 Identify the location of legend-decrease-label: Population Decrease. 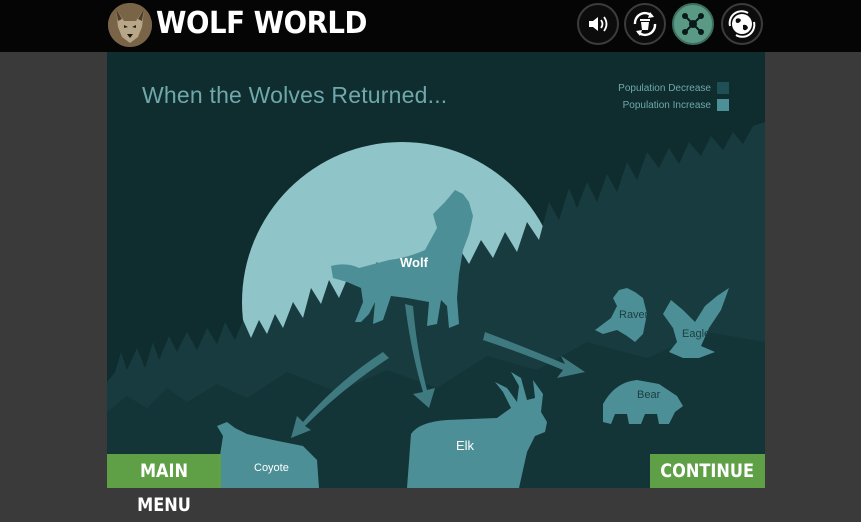
(664, 88).